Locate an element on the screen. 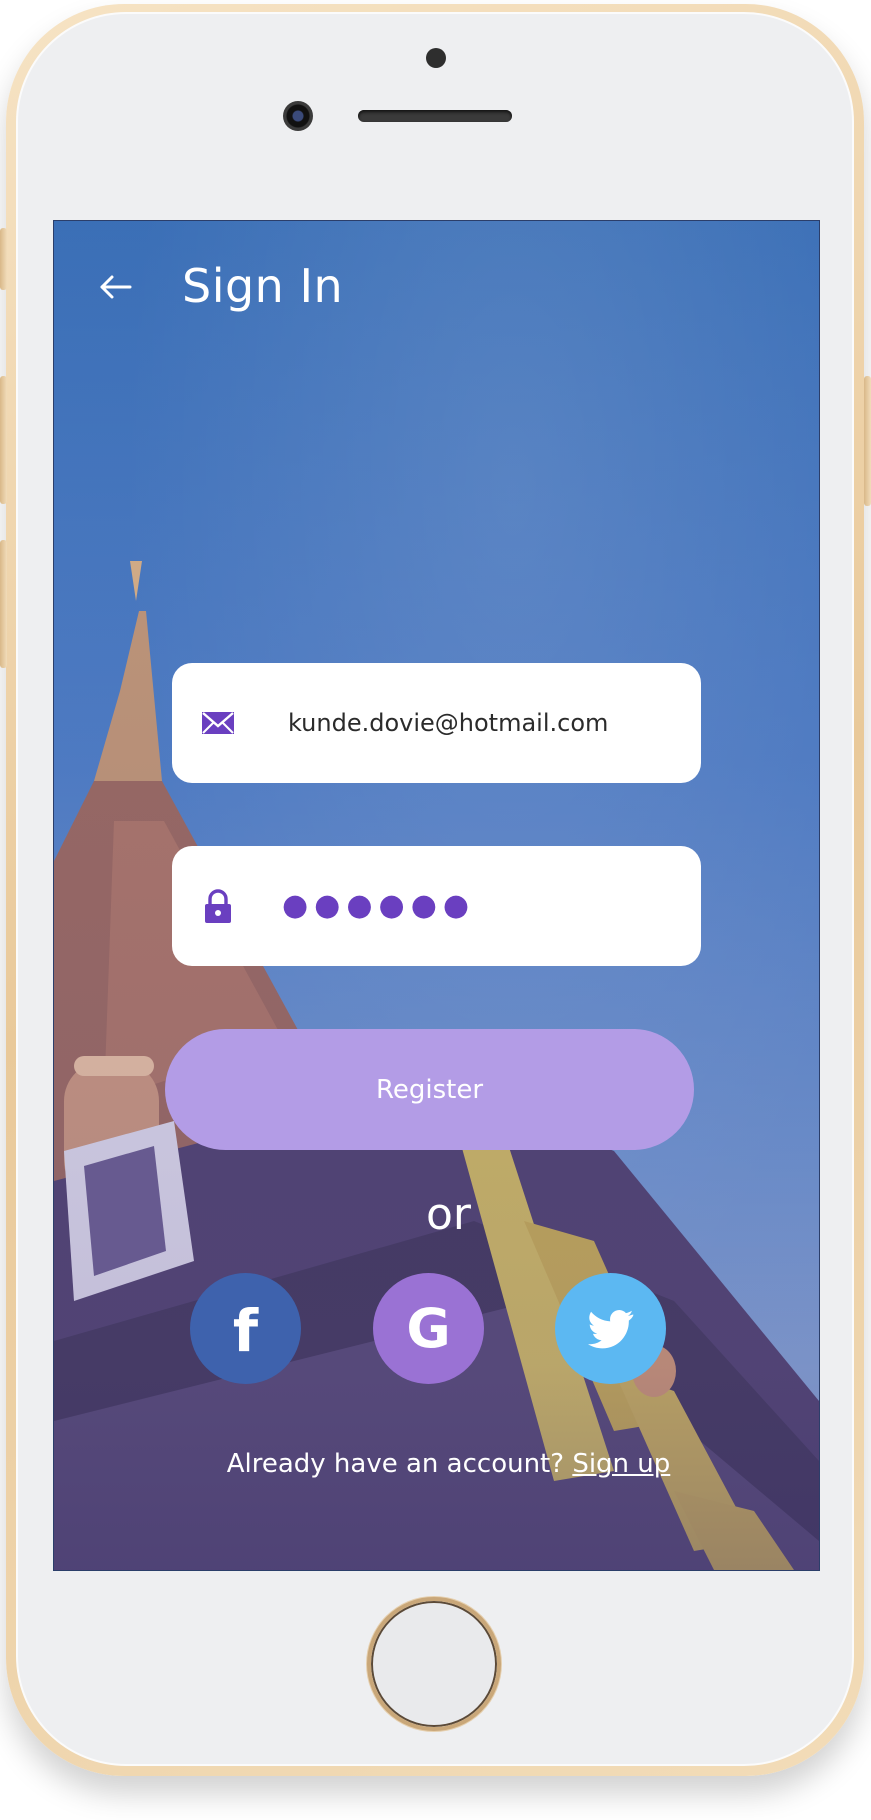 Image resolution: width=871 pixels, height=1820 pixels. volume-down-button is located at coordinates (3, 604).